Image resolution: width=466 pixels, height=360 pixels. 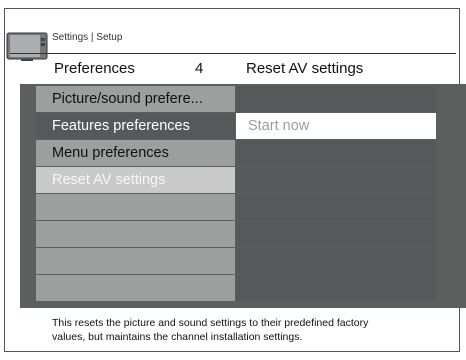 I want to click on menu-item-menu-preferences: Menu preferences, so click(x=135, y=153).